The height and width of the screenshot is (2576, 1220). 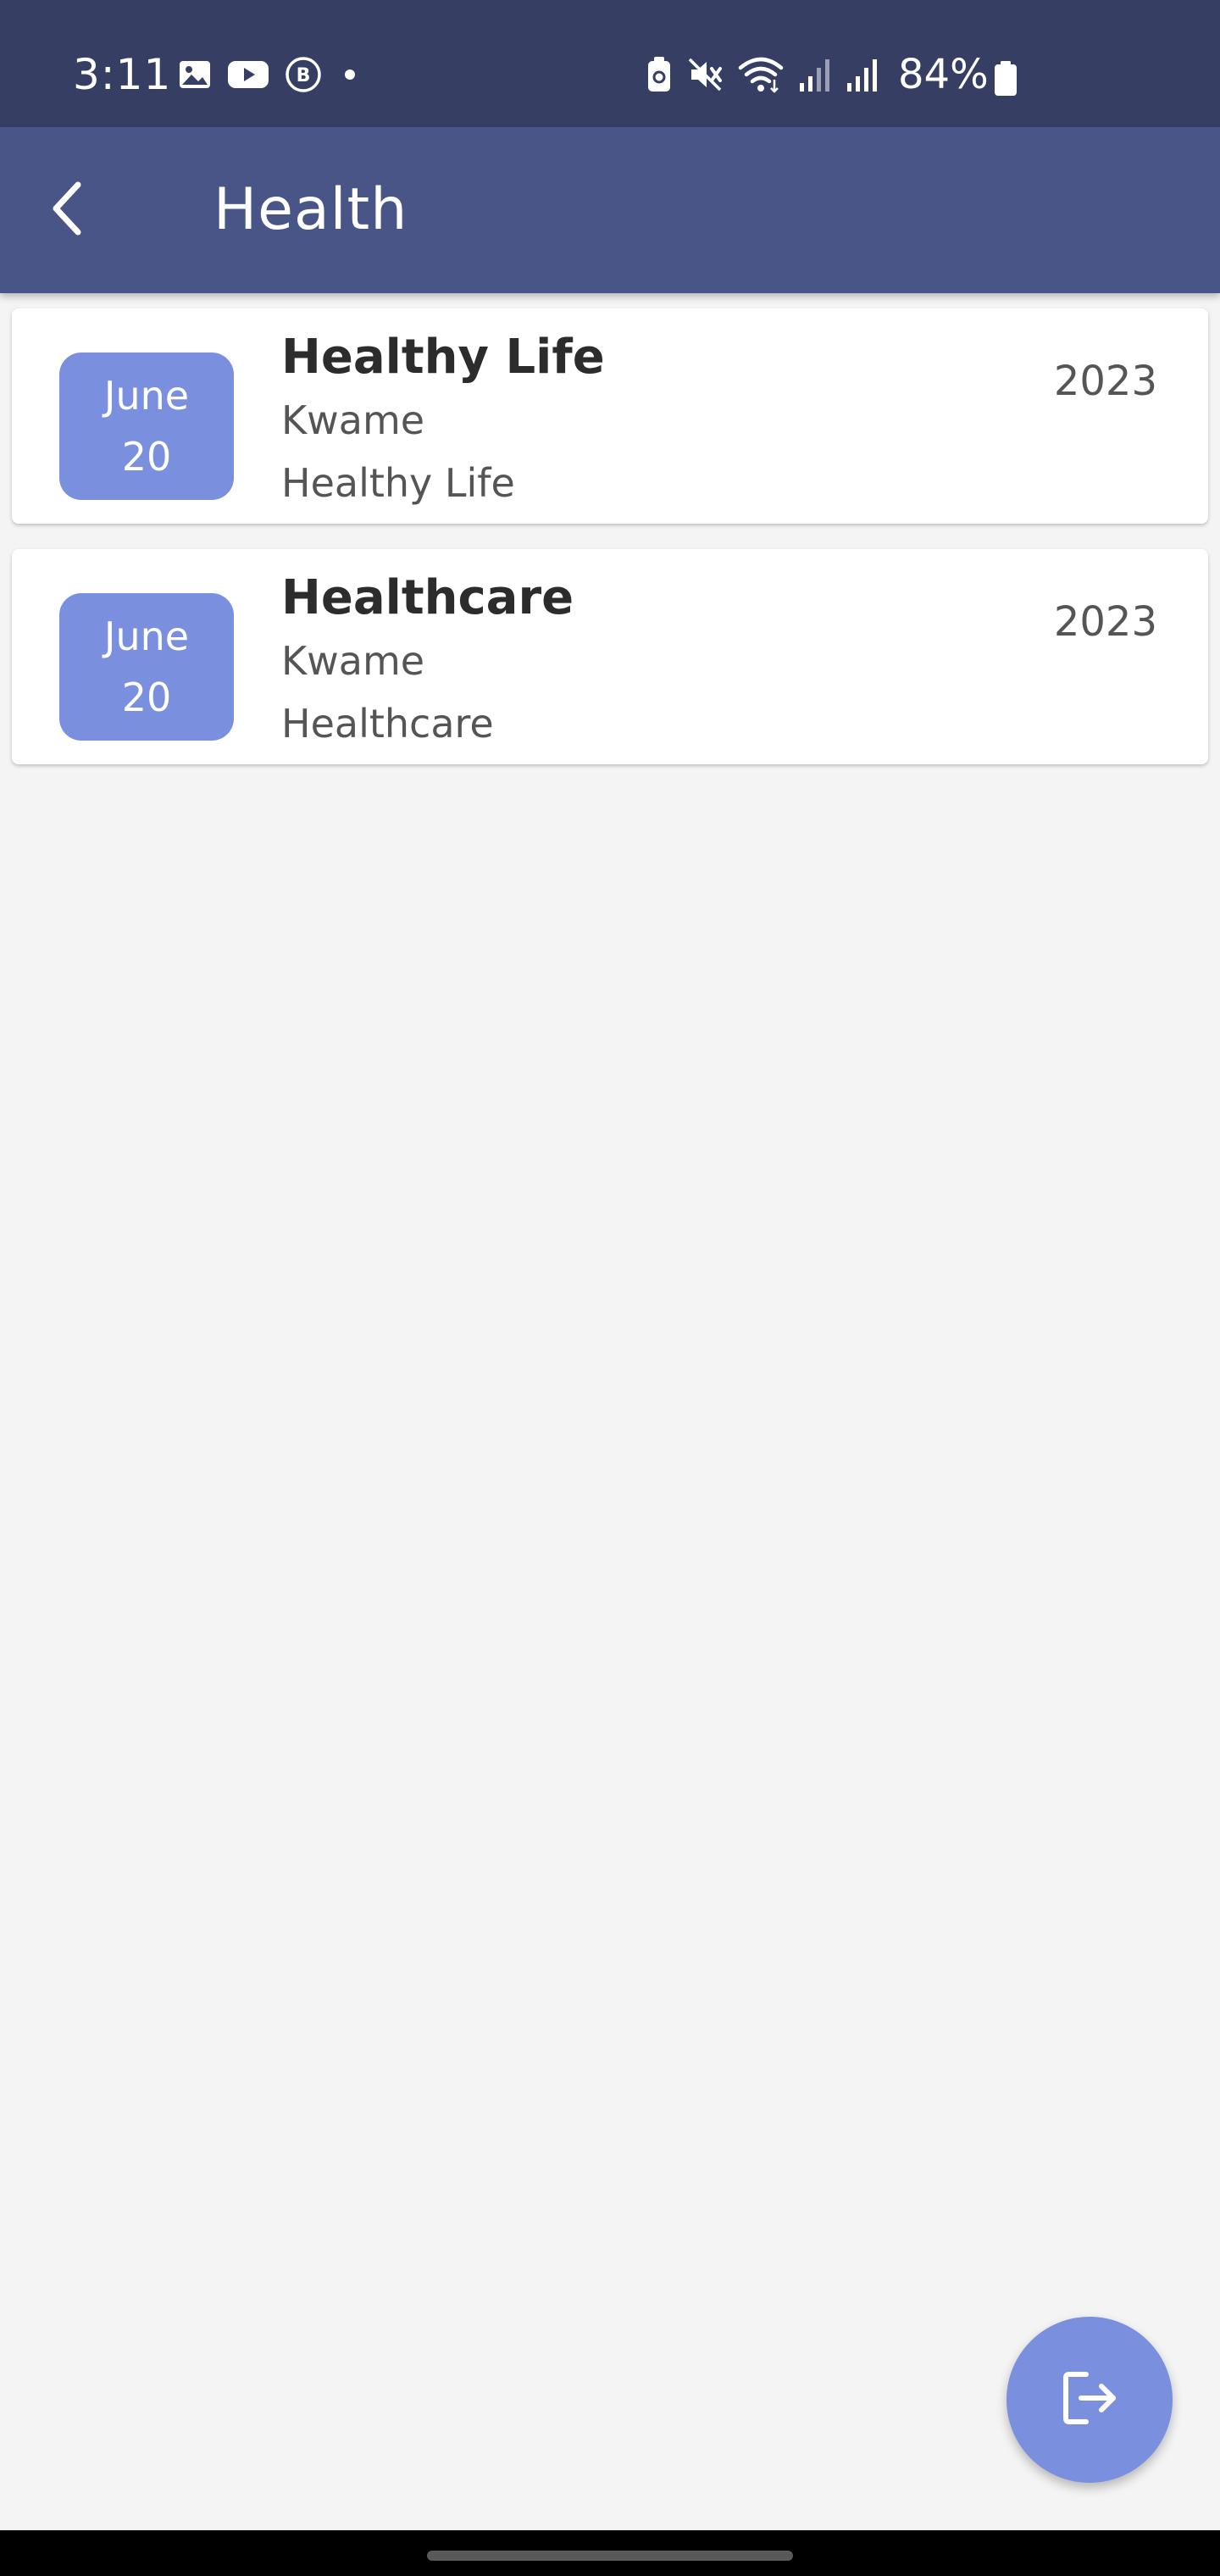 What do you see at coordinates (610, 63) in the screenshot?
I see `status-bar: 3:11 B 84%` at bounding box center [610, 63].